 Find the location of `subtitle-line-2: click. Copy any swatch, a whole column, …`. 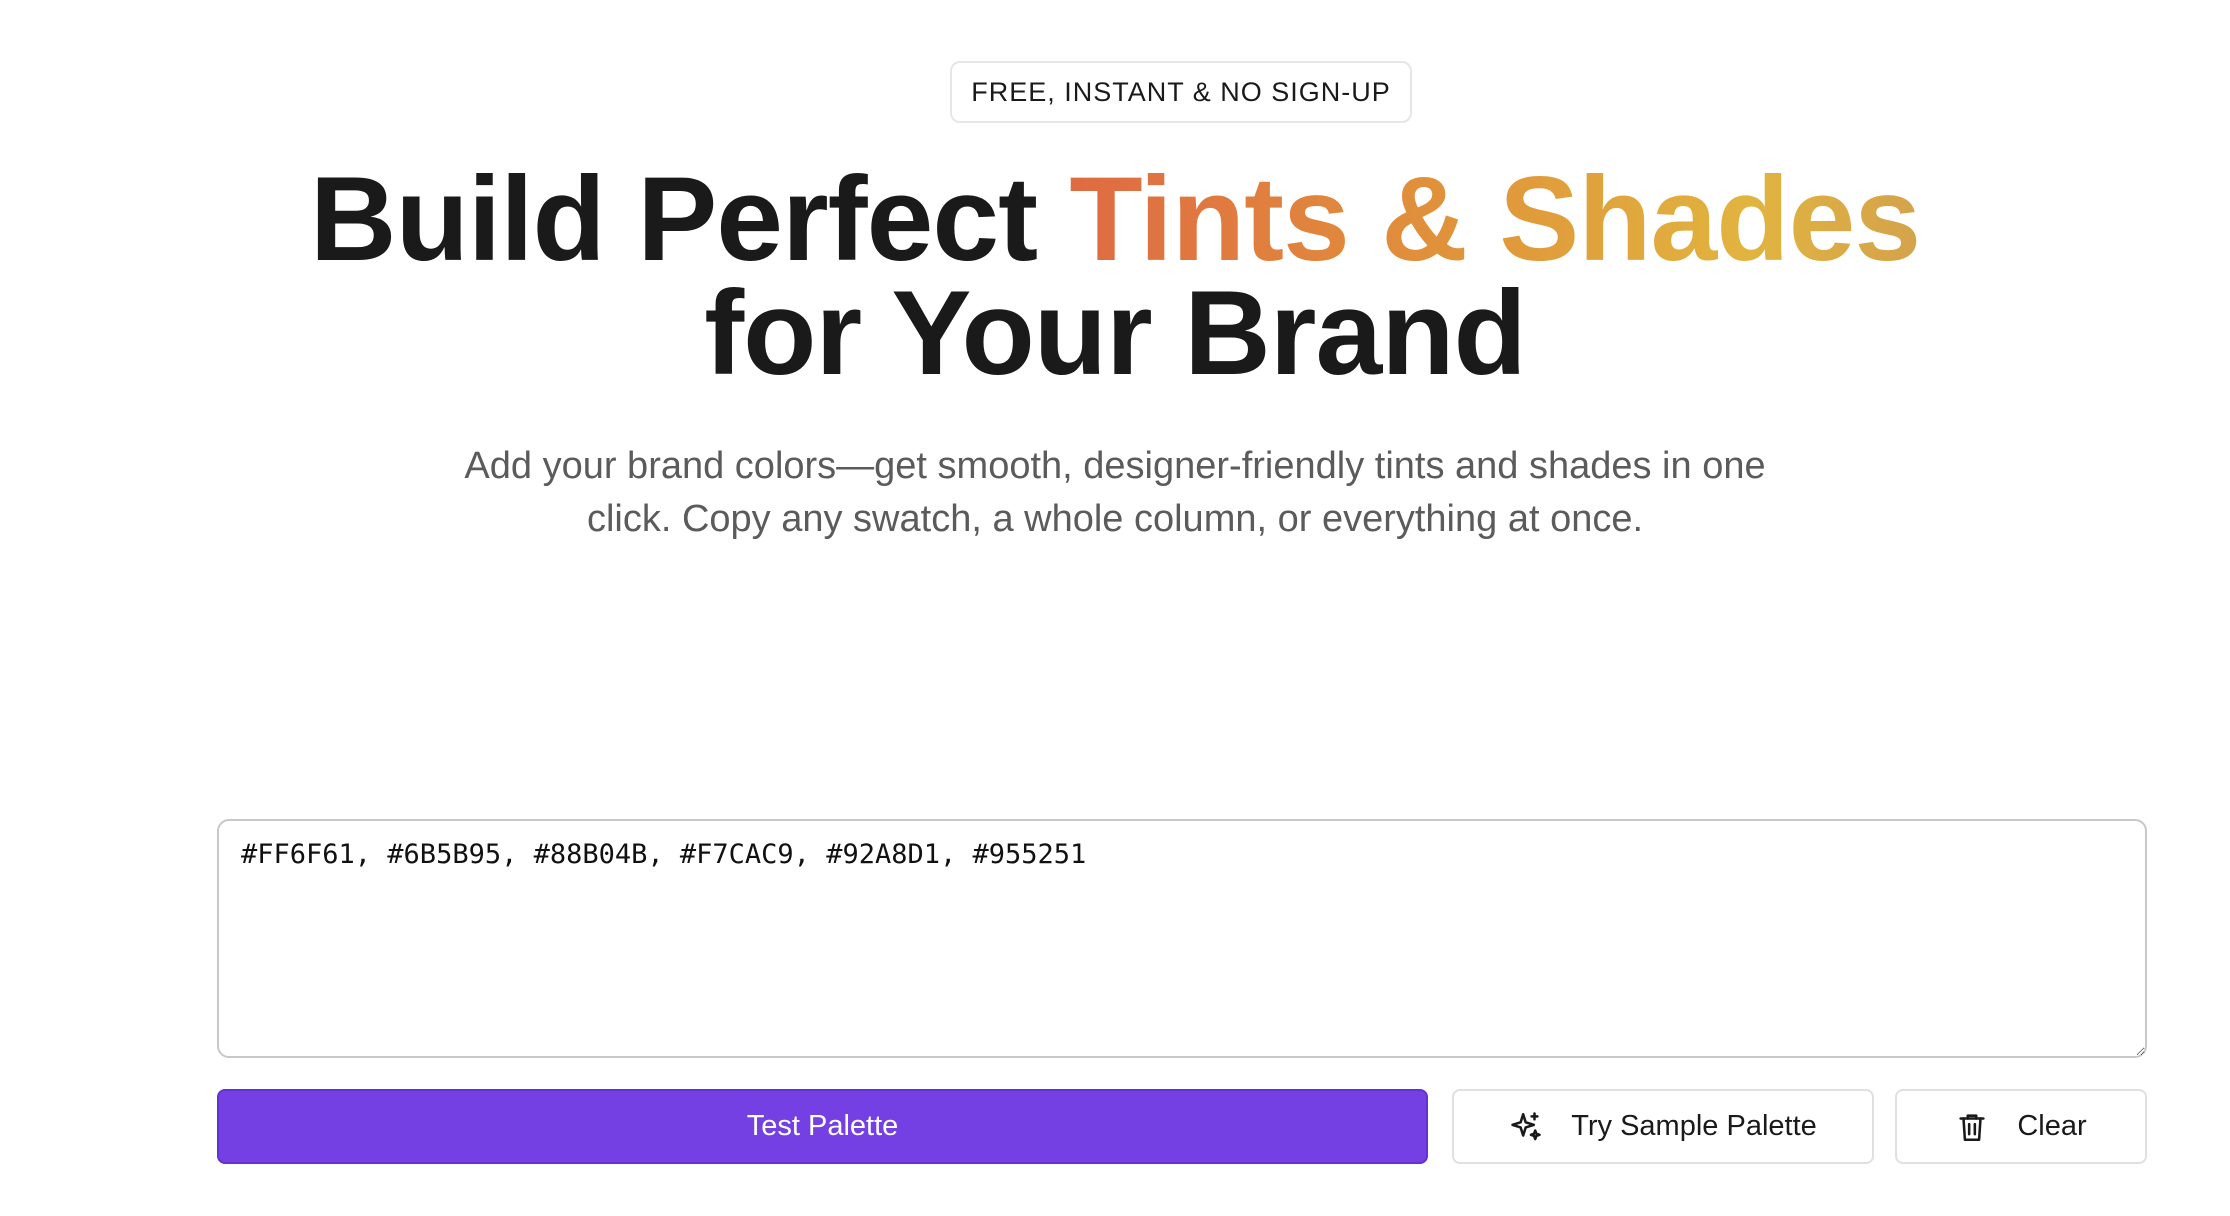

subtitle-line-2: click. Copy any swatch, a whole column, … is located at coordinates (1115, 519).